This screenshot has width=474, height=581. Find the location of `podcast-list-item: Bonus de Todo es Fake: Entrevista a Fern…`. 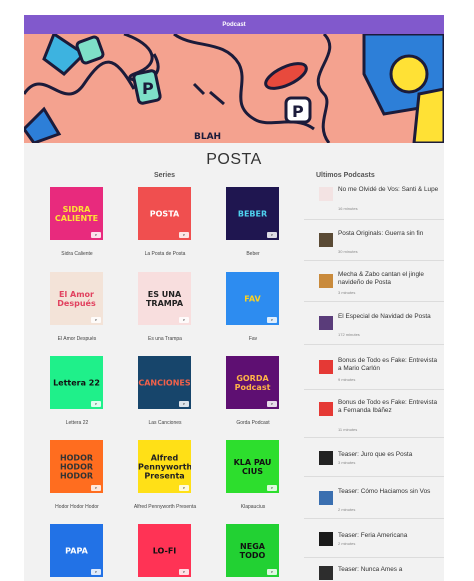

podcast-list-item: Bonus de Todo es Fake: Entrevista a Fern… is located at coordinates (374, 414).